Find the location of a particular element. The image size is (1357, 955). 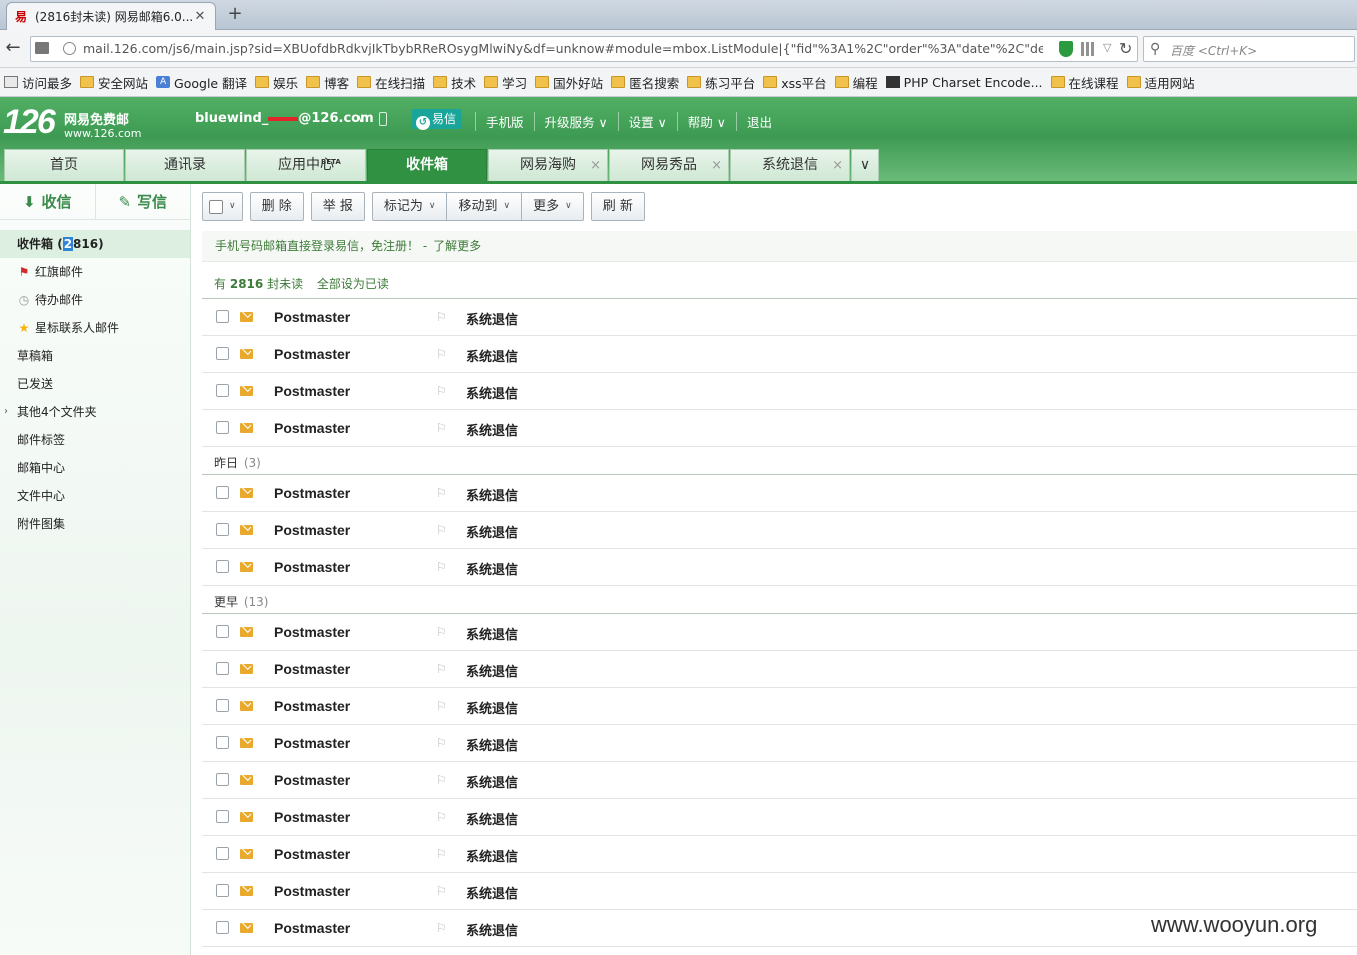

select-all-checkbox: ∨ is located at coordinates (222, 206).